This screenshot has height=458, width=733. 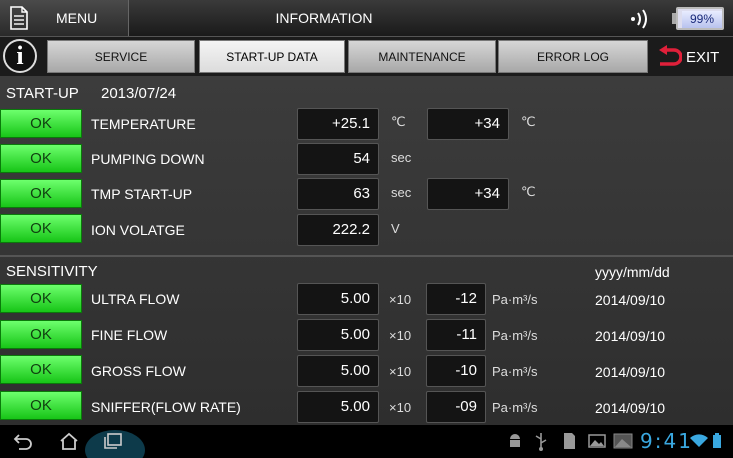 What do you see at coordinates (569, 441) in the screenshot?
I see `sd-card-icon` at bounding box center [569, 441].